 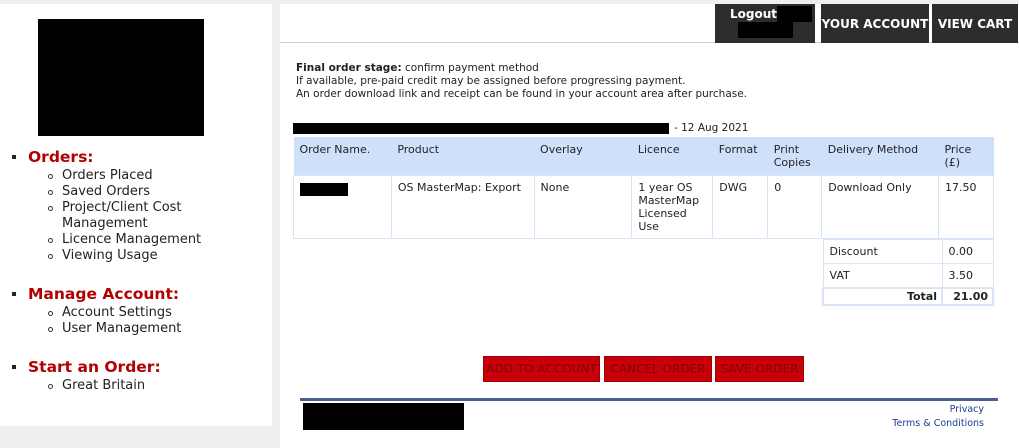 I want to click on sidebar-item-great-britain: Great Britain, so click(x=104, y=386).